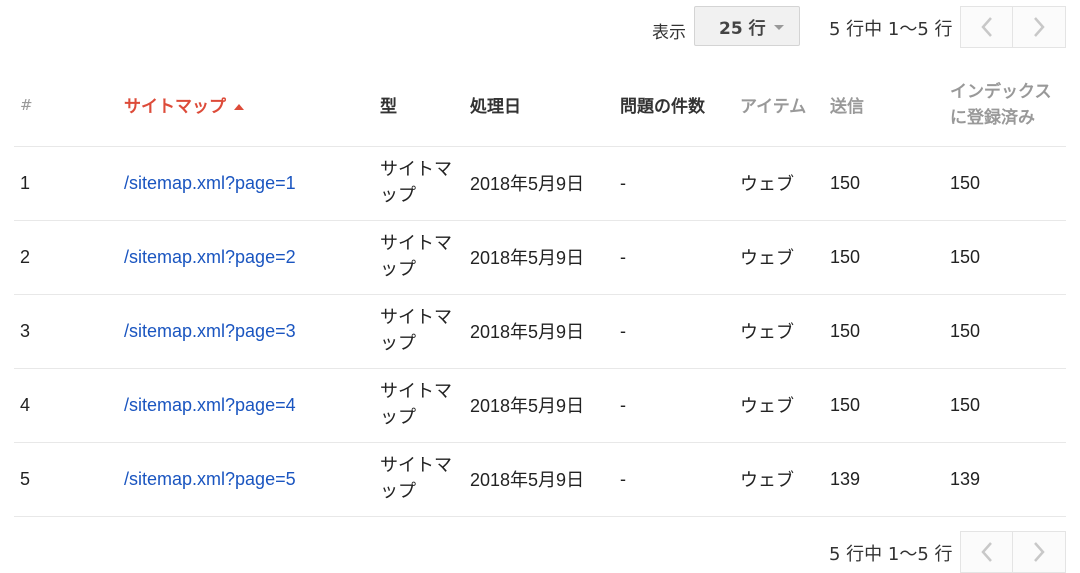 The image size is (1080, 573). Describe the element at coordinates (891, 29) in the screenshot. I see `pagination-range: 5 行中 1〜5 行` at that location.